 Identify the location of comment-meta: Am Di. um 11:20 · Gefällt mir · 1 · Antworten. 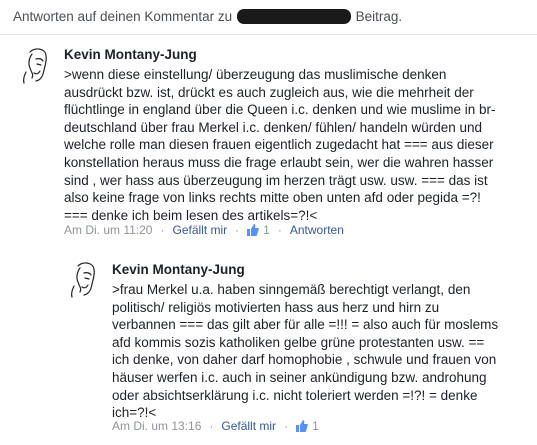
(204, 230).